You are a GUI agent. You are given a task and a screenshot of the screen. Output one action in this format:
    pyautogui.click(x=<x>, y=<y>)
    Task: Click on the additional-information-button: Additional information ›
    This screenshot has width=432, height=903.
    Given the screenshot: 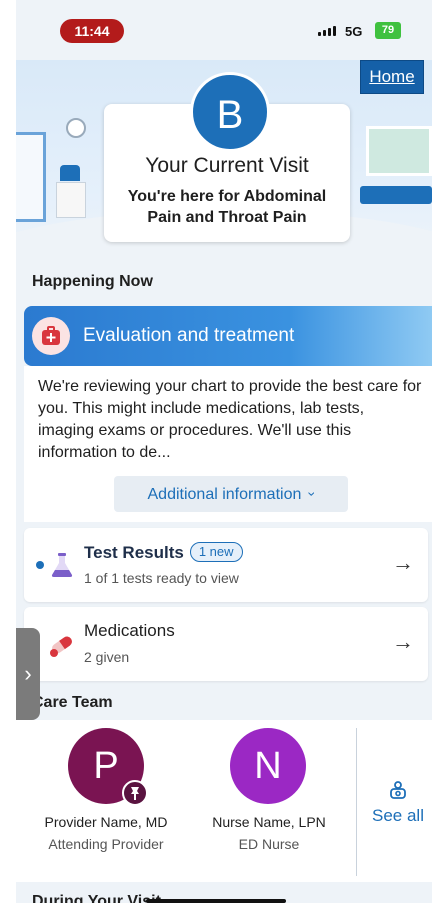 What is the action you would take?
    pyautogui.click(x=231, y=494)
    